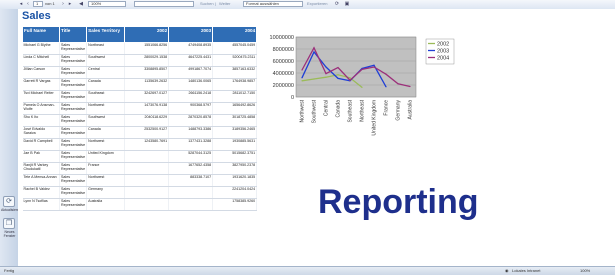 The width and height of the screenshot is (615, 275). Describe the element at coordinates (147, 96) in the screenshot. I see `table-cell: 3242697.0127` at that location.